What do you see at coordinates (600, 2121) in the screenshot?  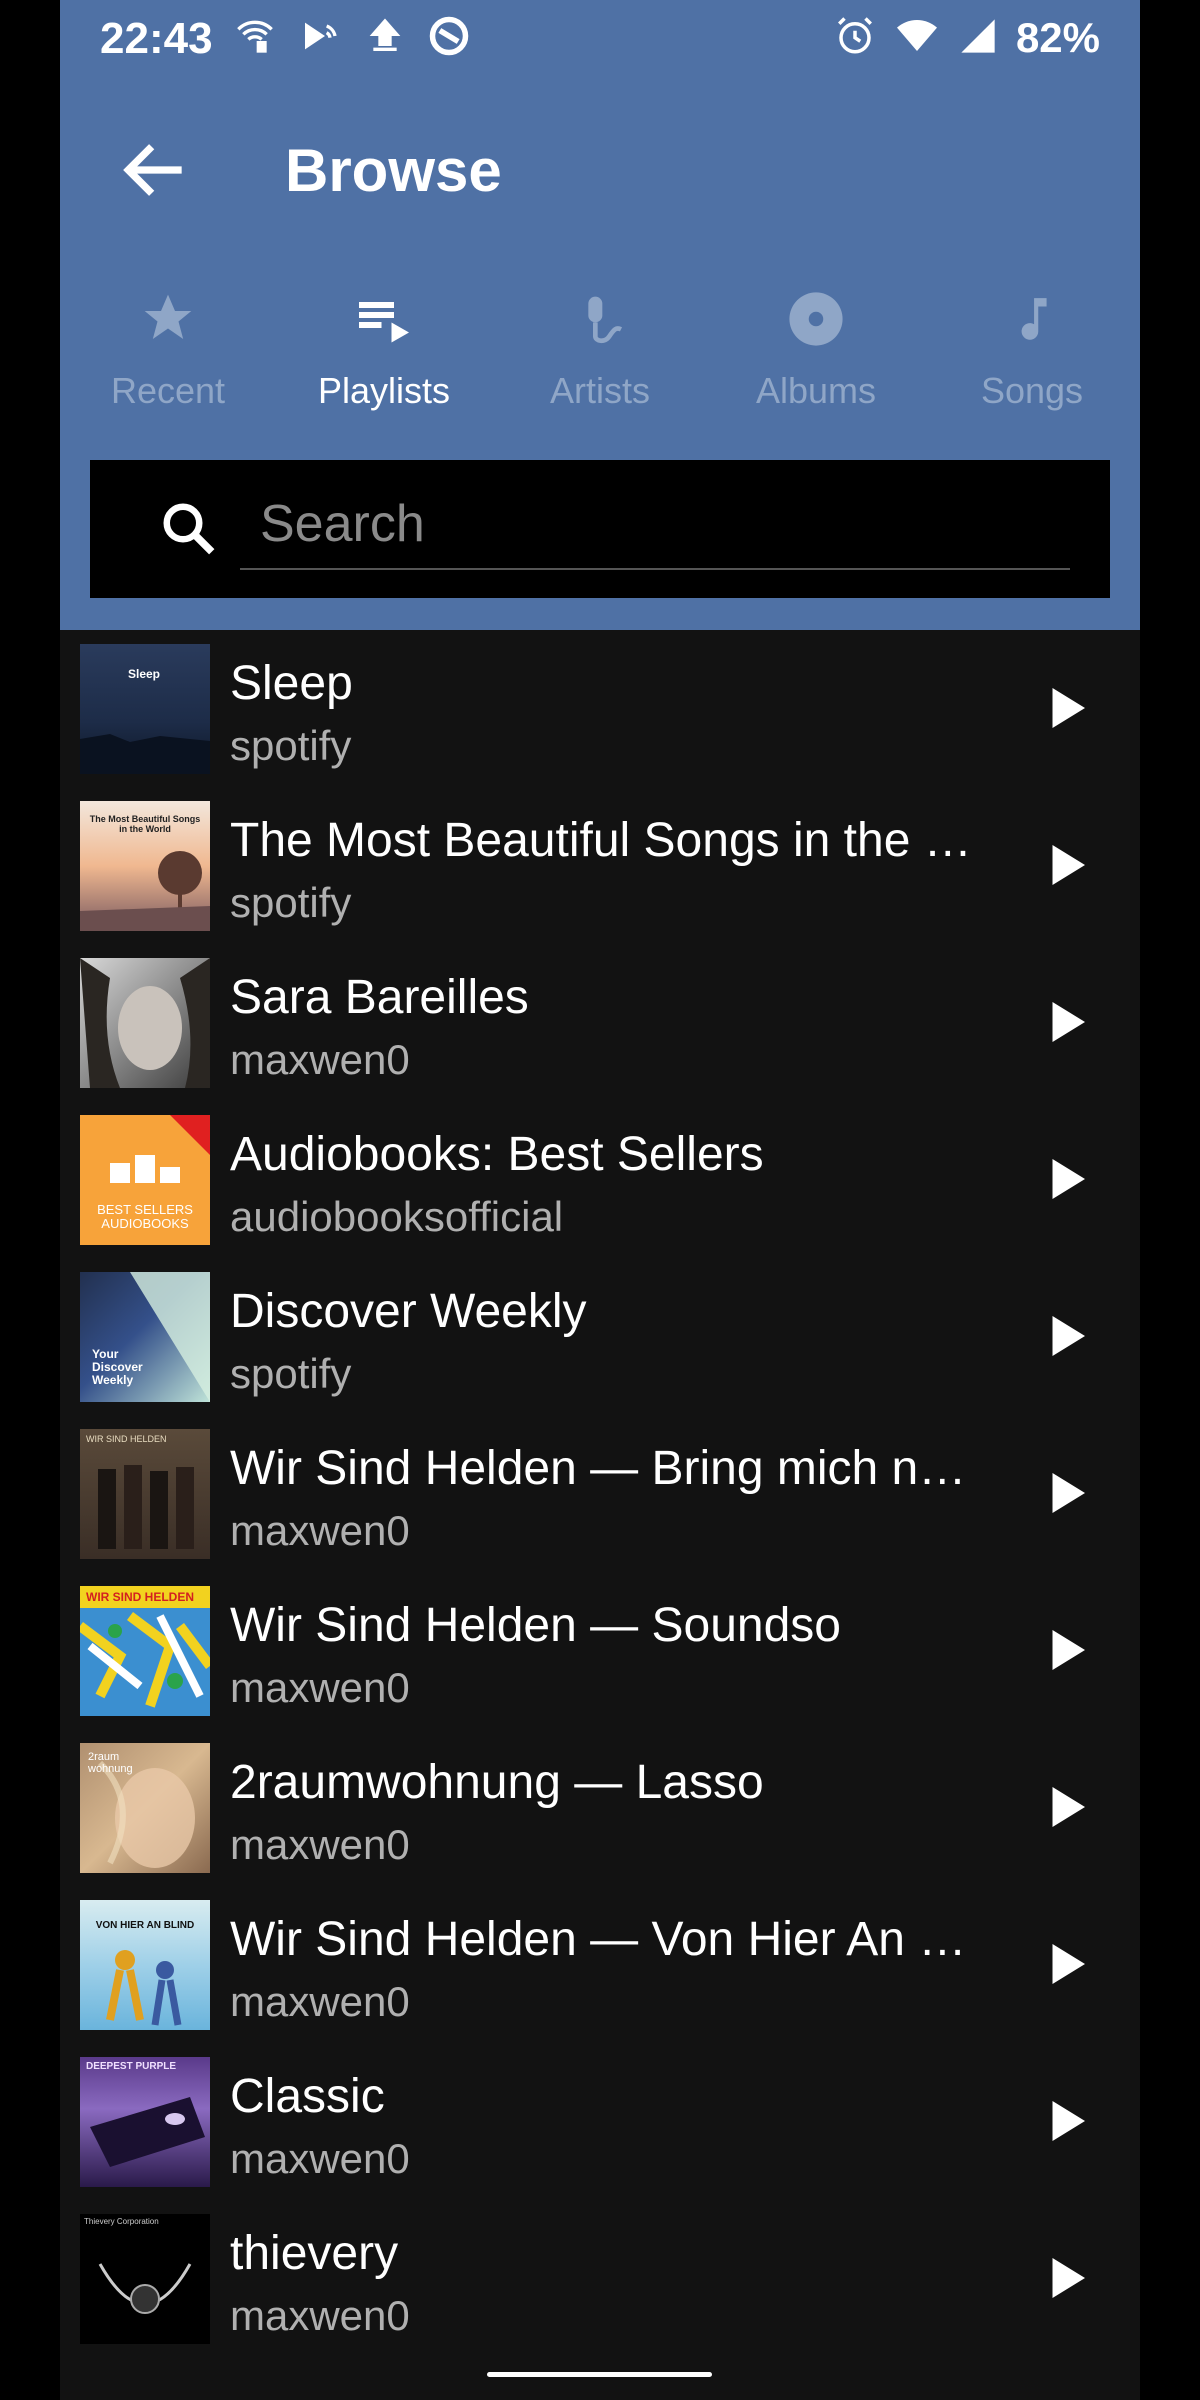 I see `list-item: DEEPEST PURPLE Classic maxwen0` at bounding box center [600, 2121].